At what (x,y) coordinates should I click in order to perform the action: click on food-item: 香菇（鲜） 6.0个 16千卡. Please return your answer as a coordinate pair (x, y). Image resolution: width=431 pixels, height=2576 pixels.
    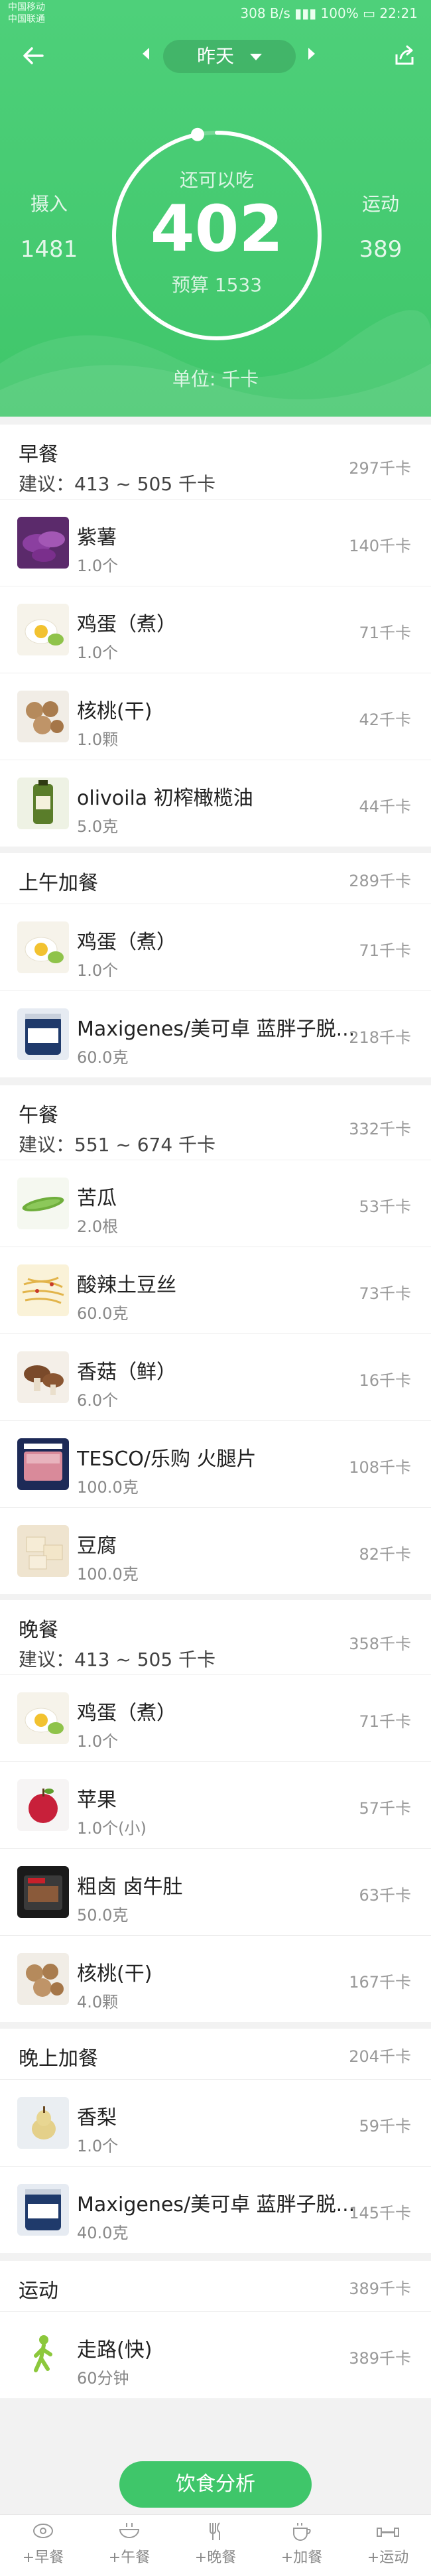
    Looking at the image, I should click on (215, 1377).